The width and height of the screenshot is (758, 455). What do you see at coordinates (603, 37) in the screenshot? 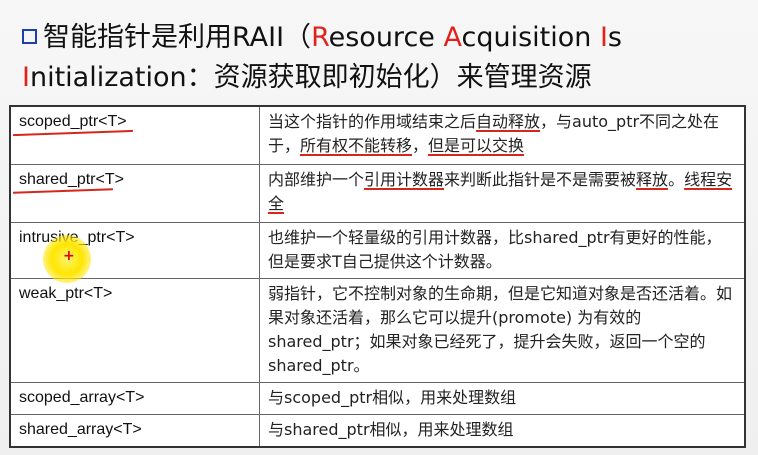
I see `title-letter-i: I` at bounding box center [603, 37].